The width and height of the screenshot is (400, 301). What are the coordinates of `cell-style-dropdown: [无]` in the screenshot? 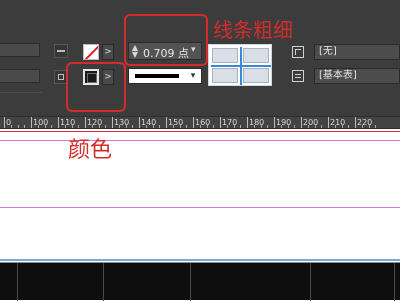 It's located at (357, 52).